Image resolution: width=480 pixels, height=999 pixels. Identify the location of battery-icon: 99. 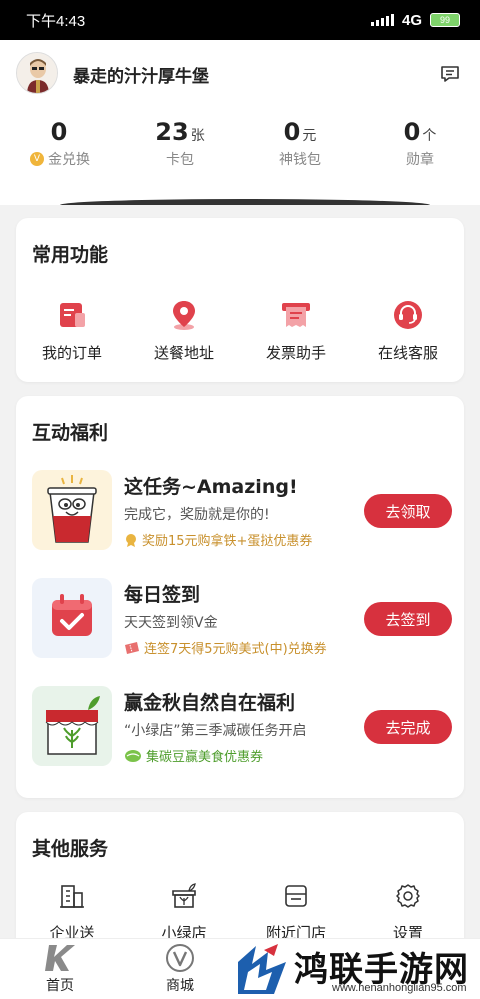
(445, 20).